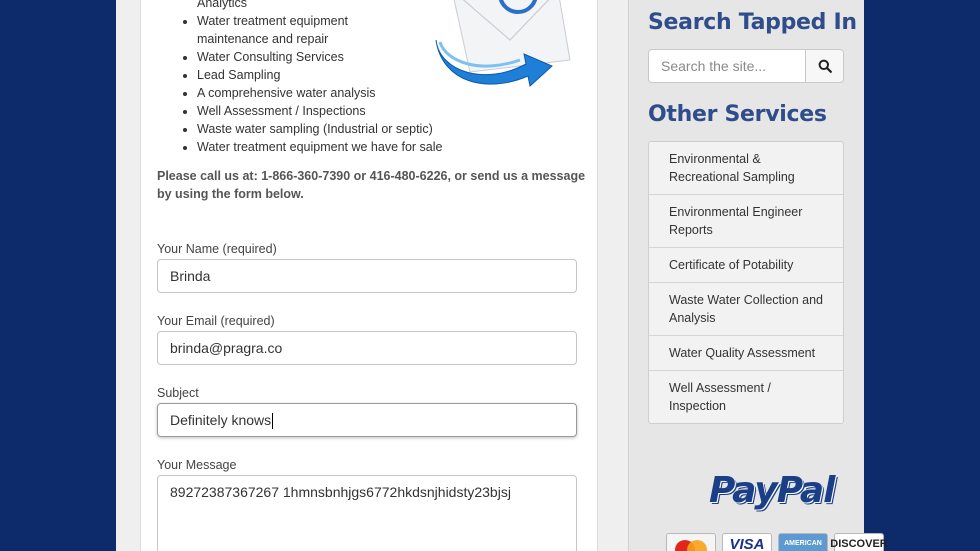 The height and width of the screenshot is (551, 980). What do you see at coordinates (367, 276) in the screenshot?
I see `name-field: Brinda` at bounding box center [367, 276].